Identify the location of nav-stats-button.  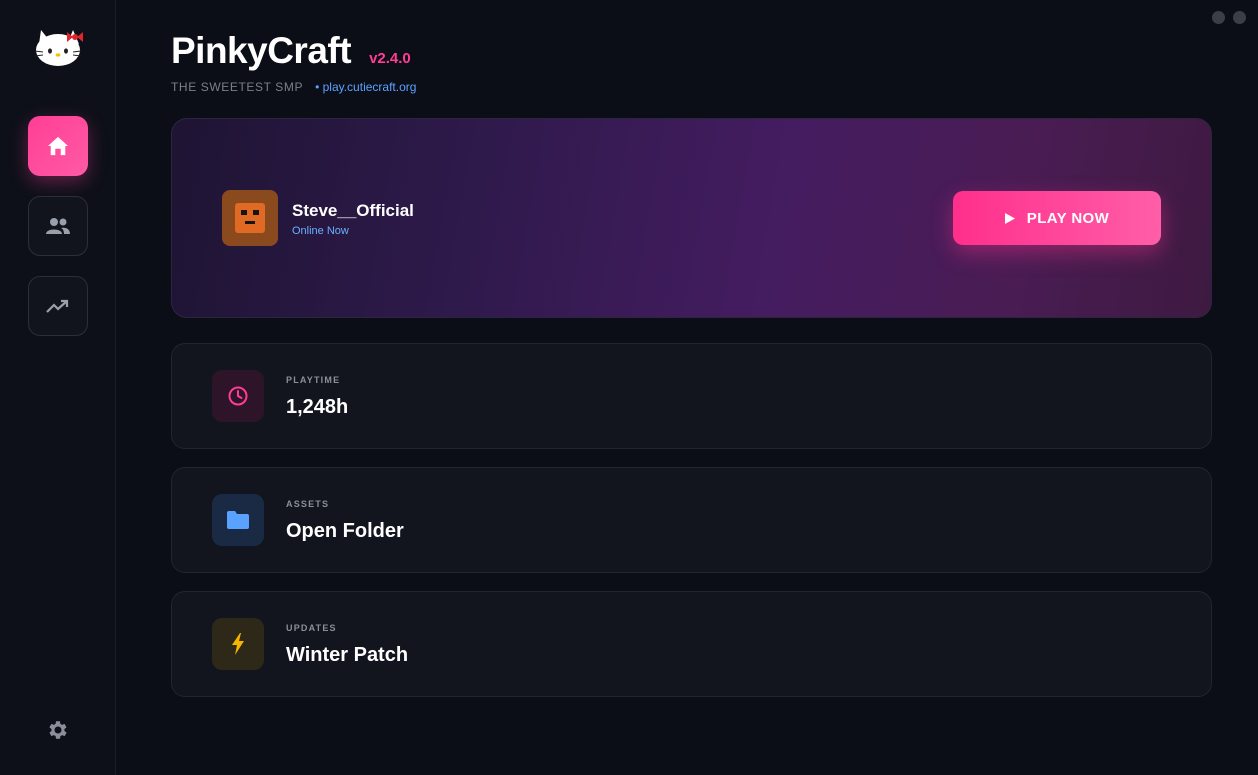
(58, 306).